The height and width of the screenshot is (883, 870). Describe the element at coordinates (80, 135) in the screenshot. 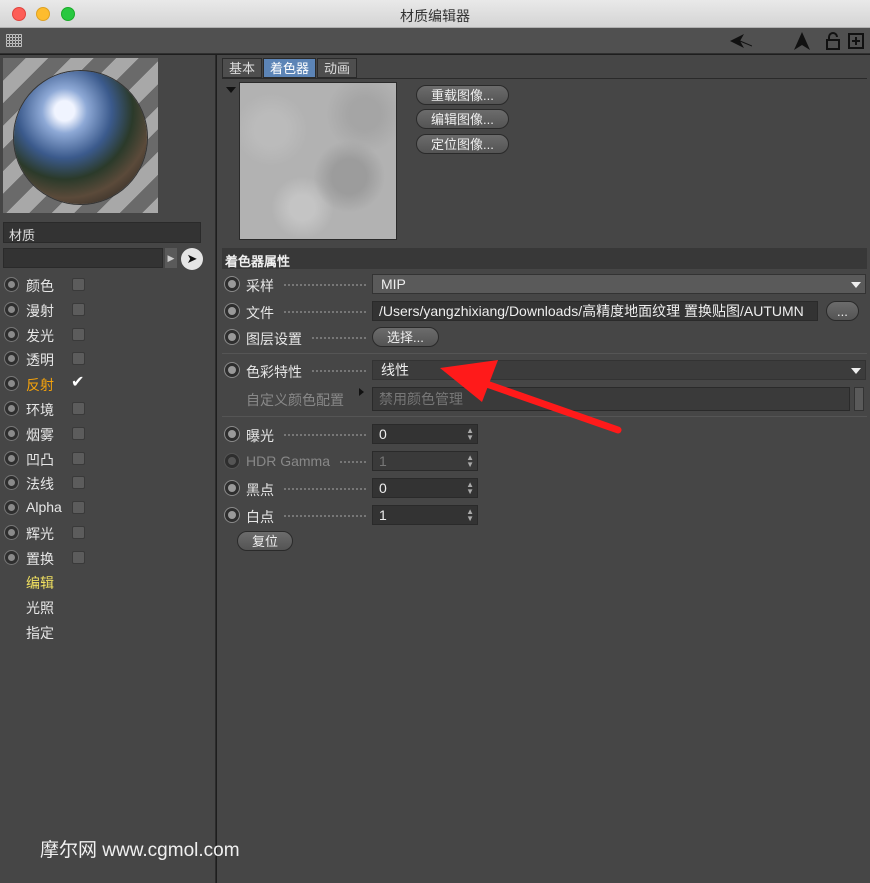

I see `material-preview` at that location.